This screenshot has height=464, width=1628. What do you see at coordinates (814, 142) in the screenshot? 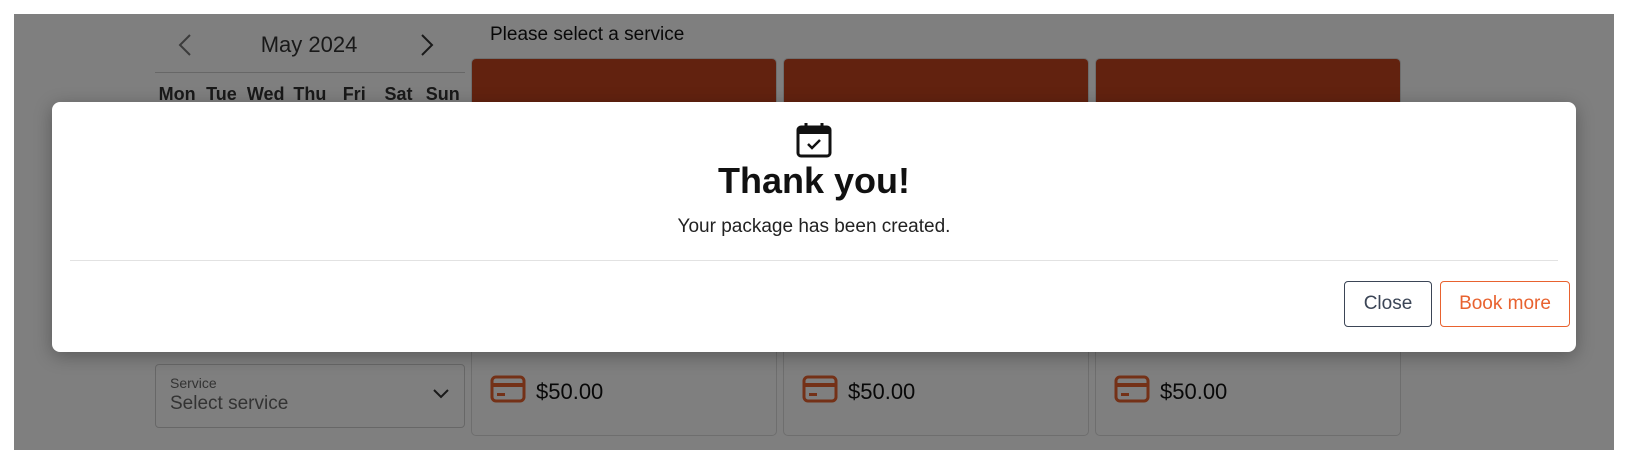
I see `calendar-check-icon` at bounding box center [814, 142].